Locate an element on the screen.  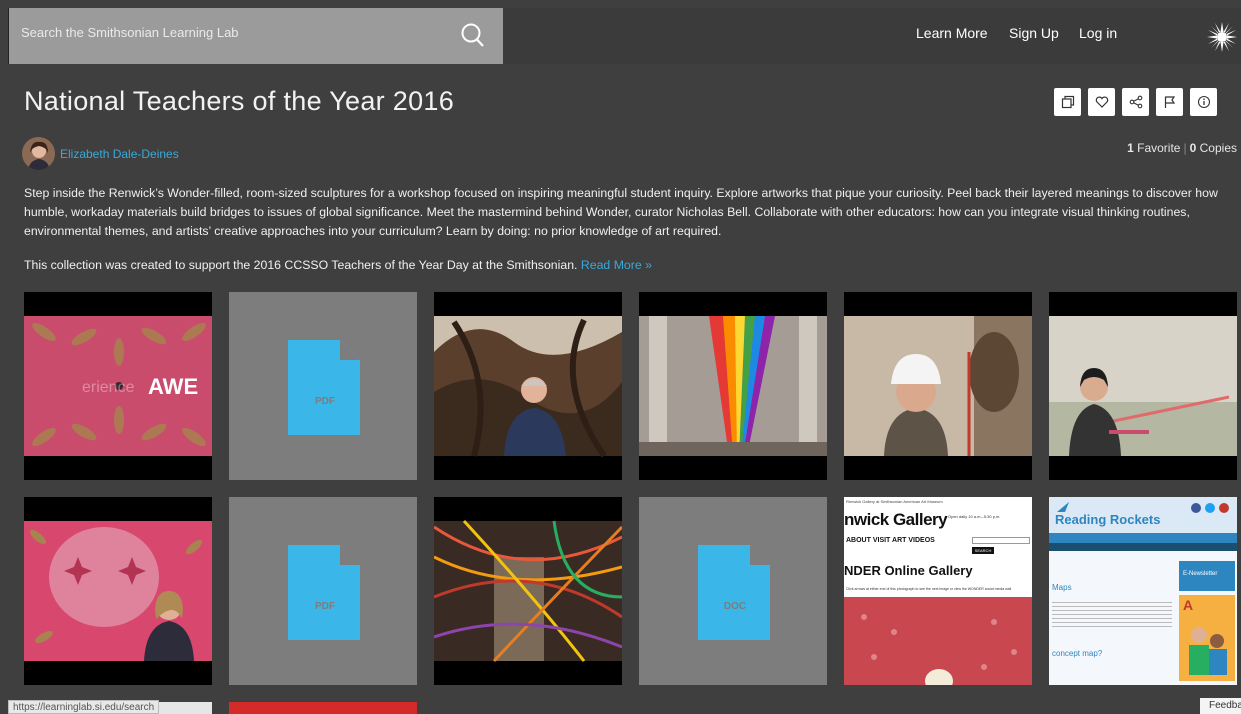
resource-tile-hardhat-video is located at coordinates (938, 386).